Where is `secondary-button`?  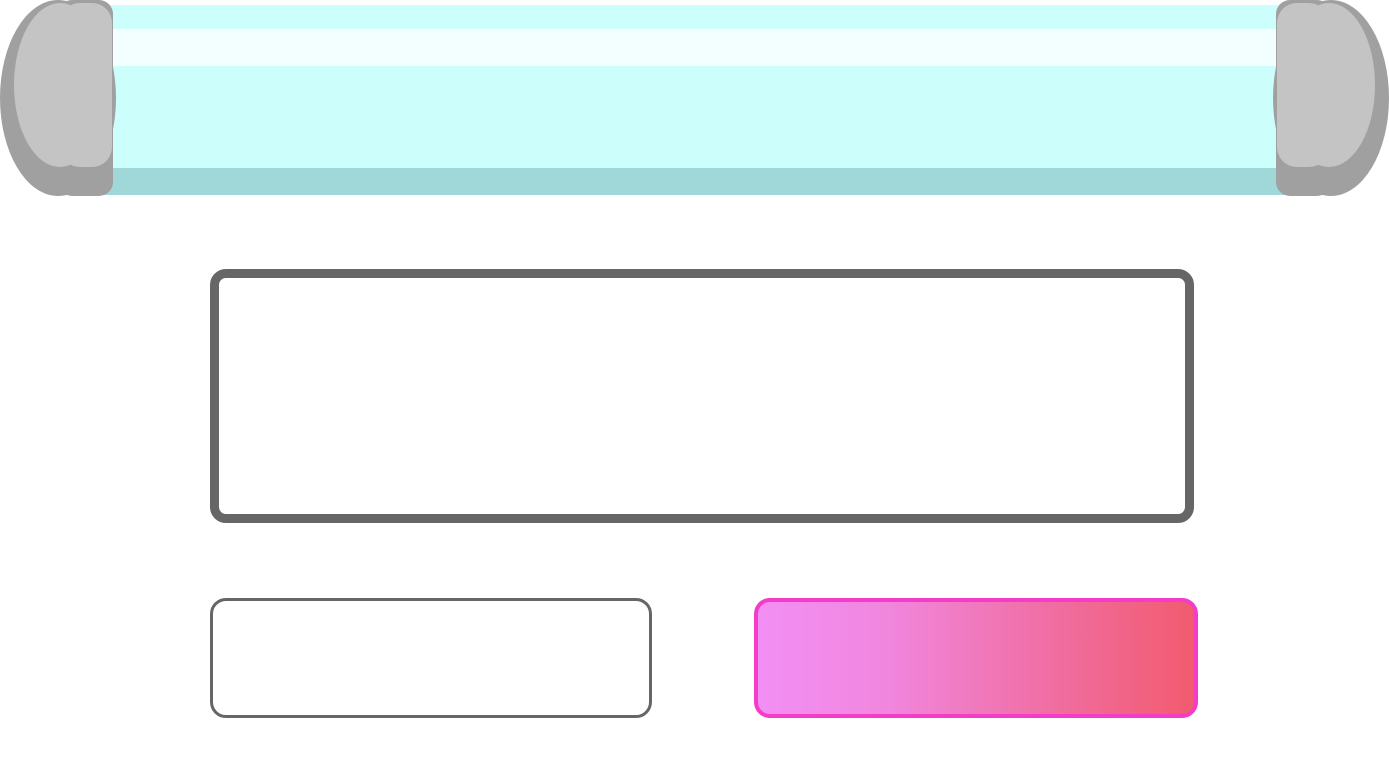
secondary-button is located at coordinates (431, 658).